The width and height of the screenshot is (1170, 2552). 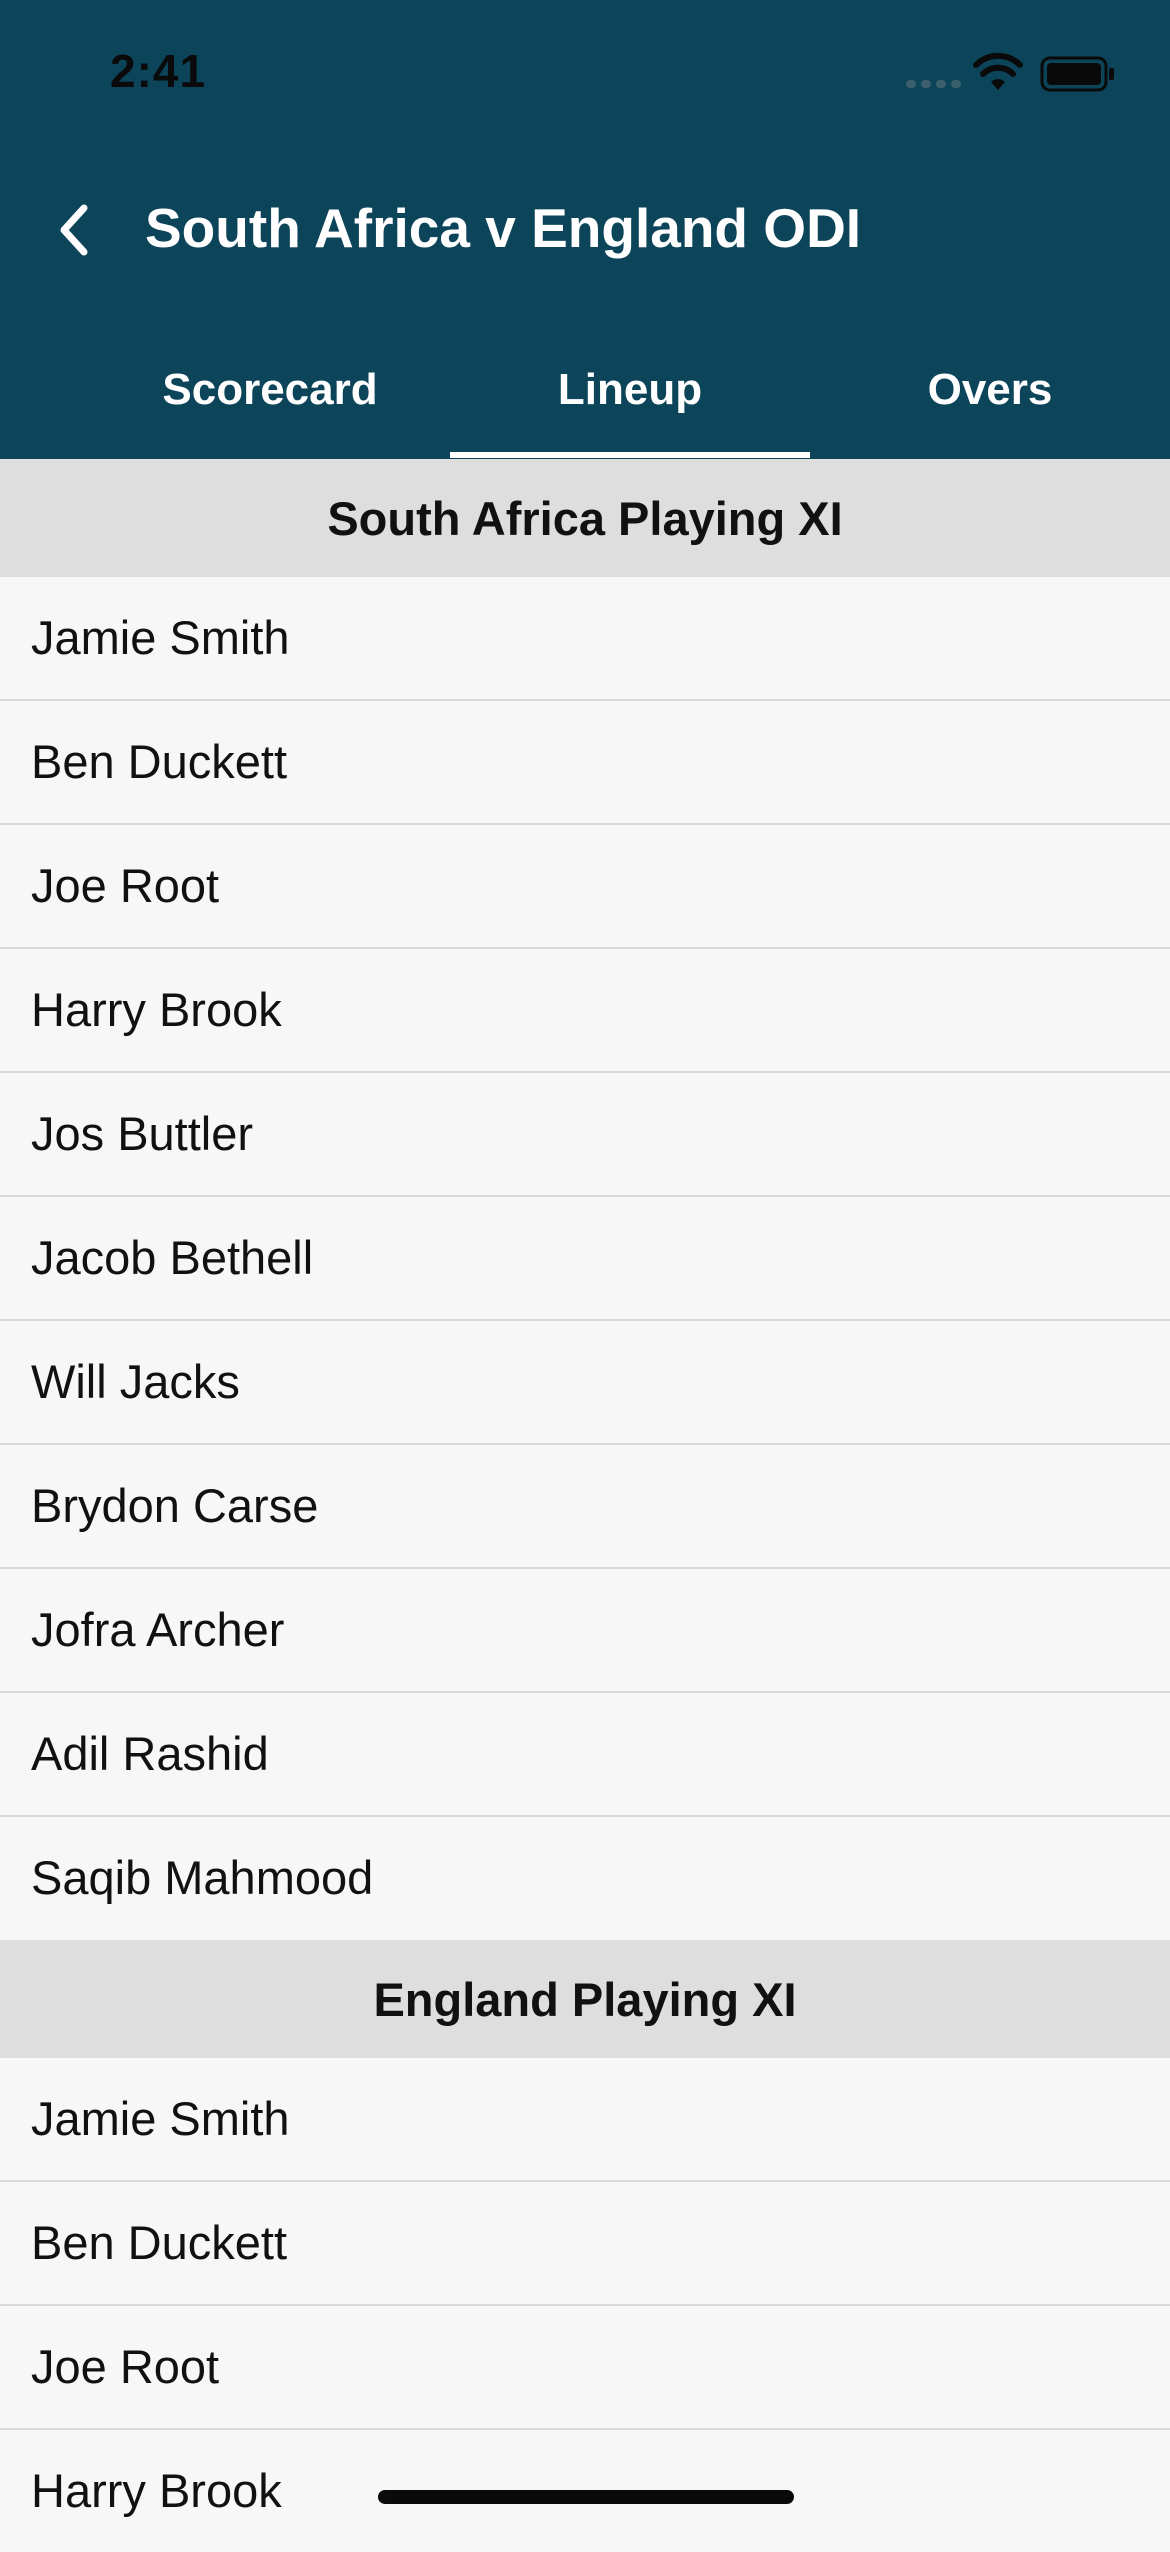 What do you see at coordinates (630, 455) in the screenshot?
I see `tab-selected-indicator` at bounding box center [630, 455].